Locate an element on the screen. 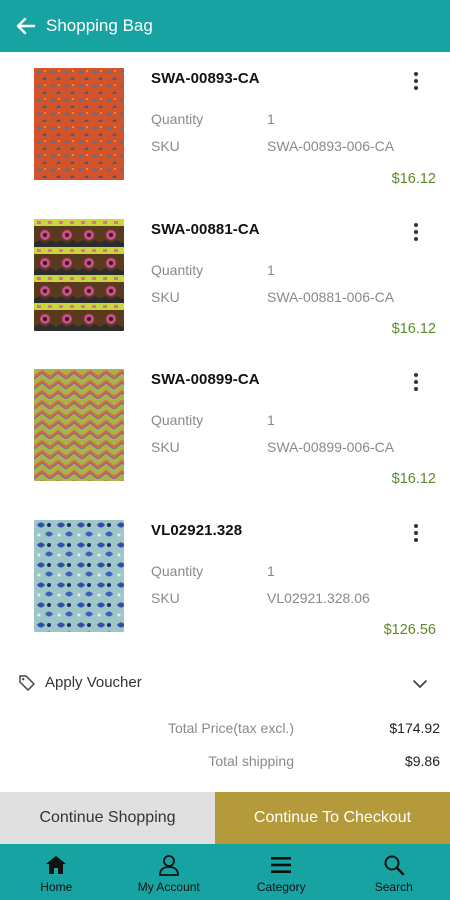  sku-value: SWA-00881-006-CA is located at coordinates (331, 297).